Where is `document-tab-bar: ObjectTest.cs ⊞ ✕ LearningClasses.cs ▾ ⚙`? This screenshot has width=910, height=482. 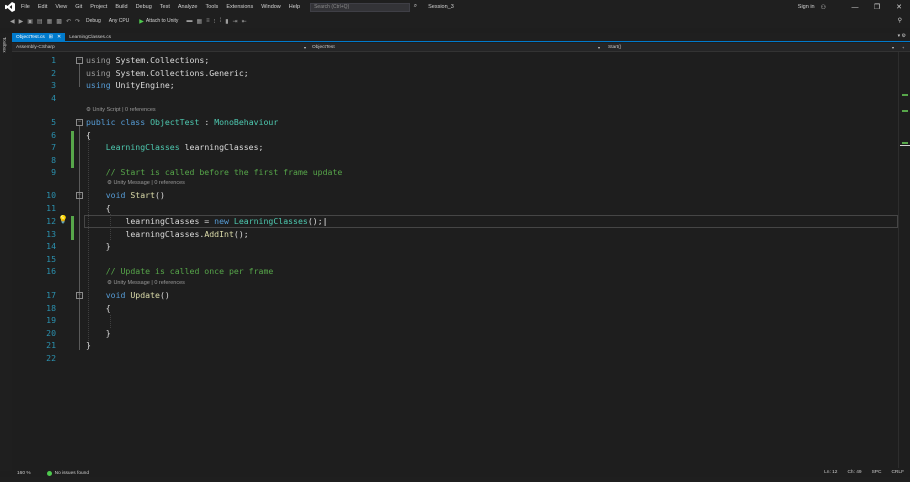 document-tab-bar: ObjectTest.cs ⊞ ✕ LearningClasses.cs ▾ ⚙ is located at coordinates (461, 37).